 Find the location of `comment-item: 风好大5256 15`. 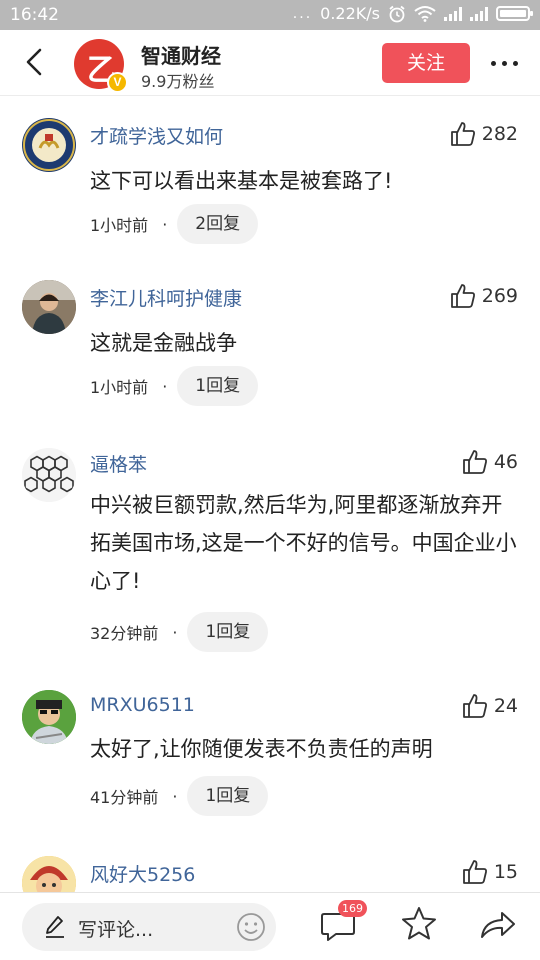

comment-item: 风好大5256 15 is located at coordinates (270, 867).